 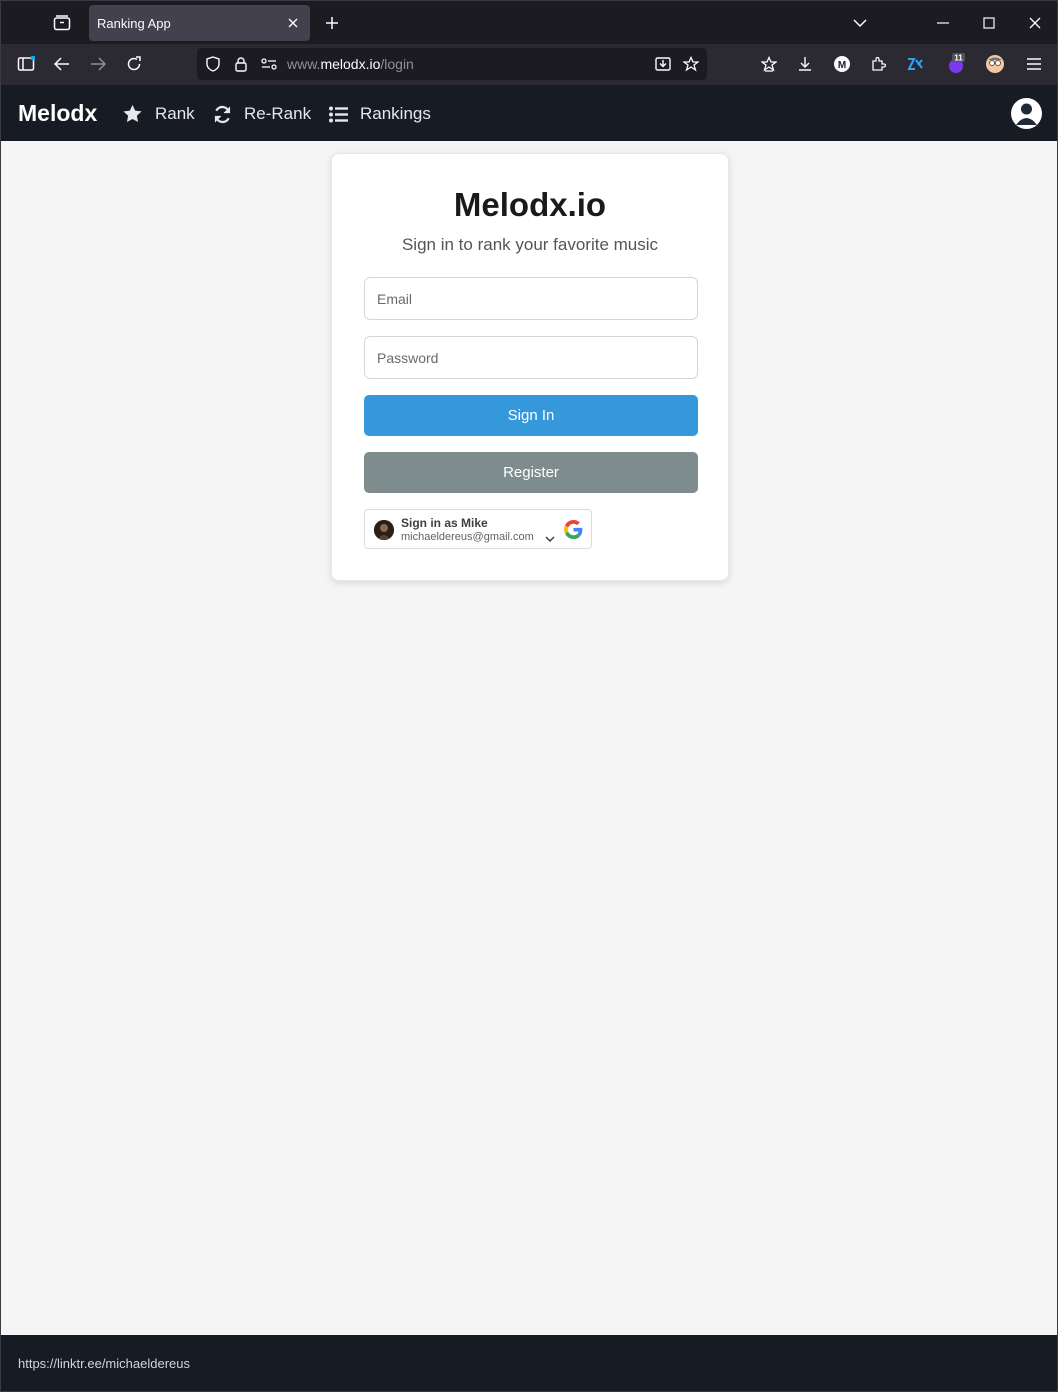 I want to click on email-input, so click(x=531, y=298).